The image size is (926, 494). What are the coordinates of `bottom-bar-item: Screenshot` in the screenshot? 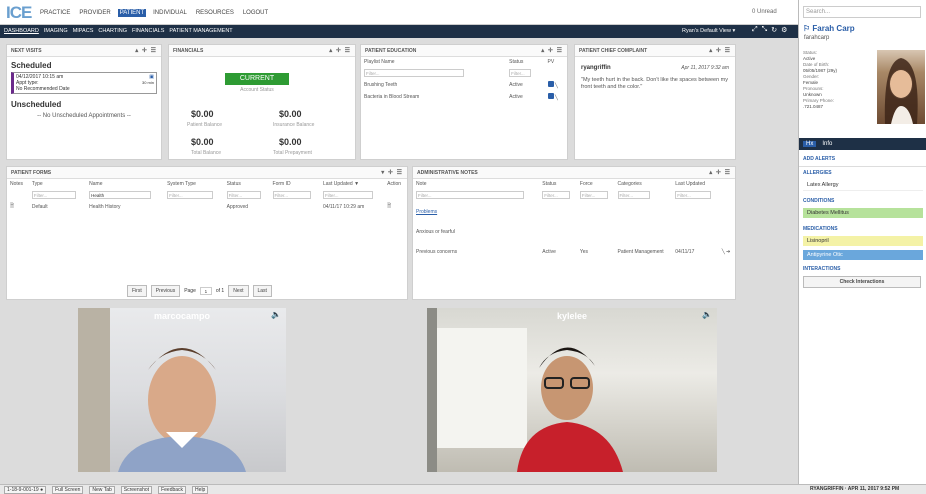 It's located at (136, 490).